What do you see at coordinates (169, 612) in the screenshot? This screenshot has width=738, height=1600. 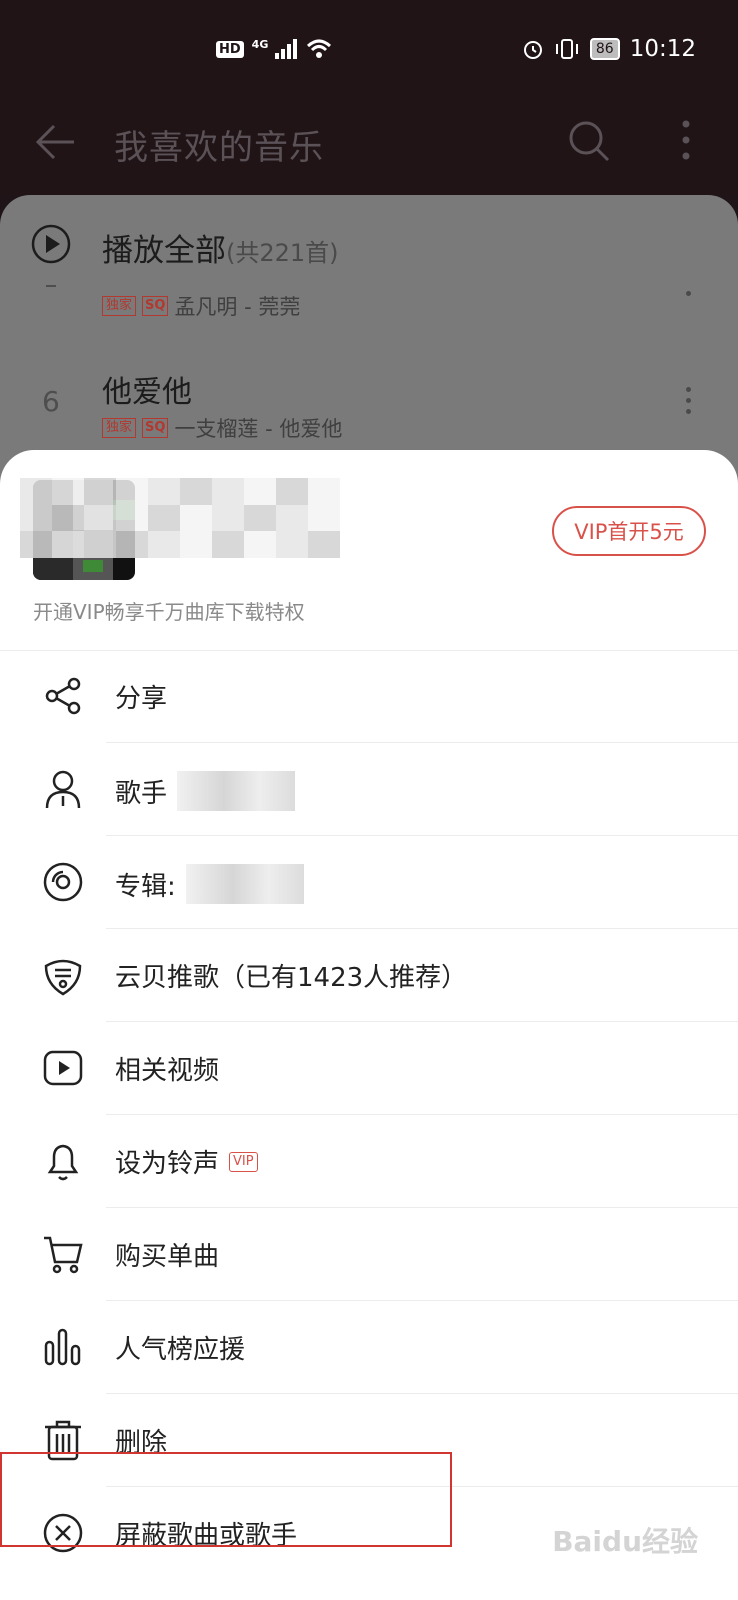 I see `vip-promo-text: 开通VIP畅享千万曲库下载特权` at bounding box center [169, 612].